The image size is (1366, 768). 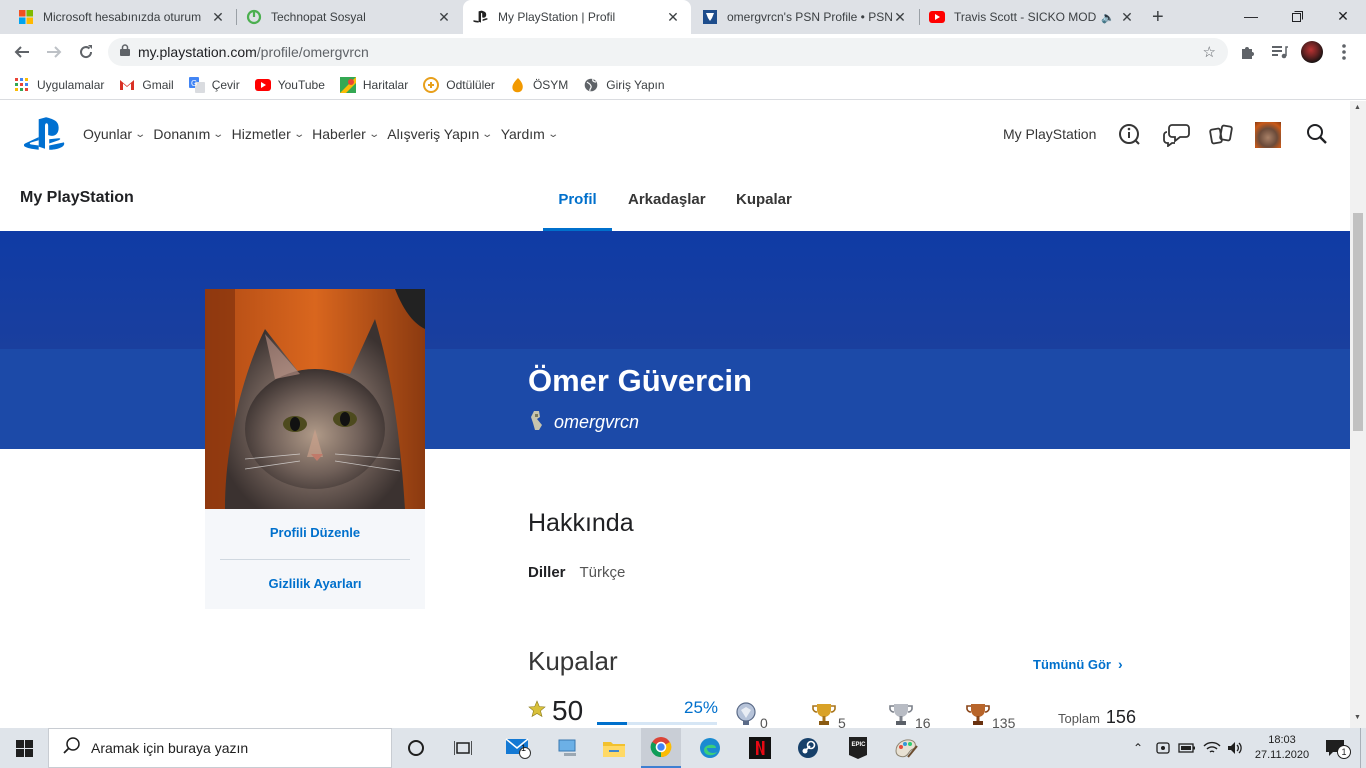 I want to click on back-button, so click(x=22, y=52).